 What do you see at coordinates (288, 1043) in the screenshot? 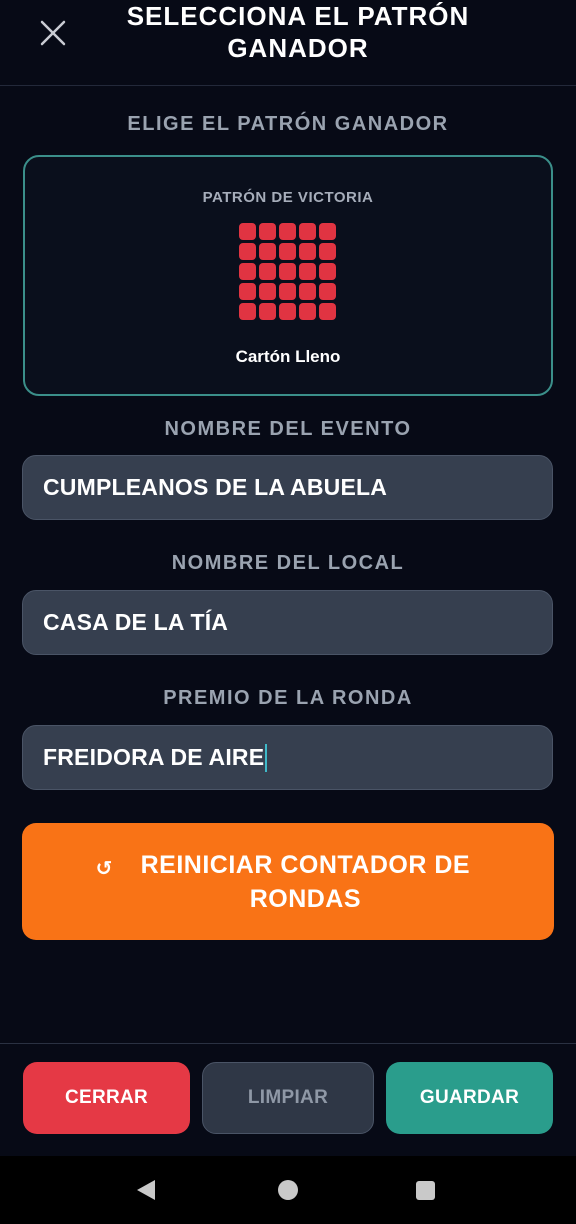
I see `footer-divider` at bounding box center [288, 1043].